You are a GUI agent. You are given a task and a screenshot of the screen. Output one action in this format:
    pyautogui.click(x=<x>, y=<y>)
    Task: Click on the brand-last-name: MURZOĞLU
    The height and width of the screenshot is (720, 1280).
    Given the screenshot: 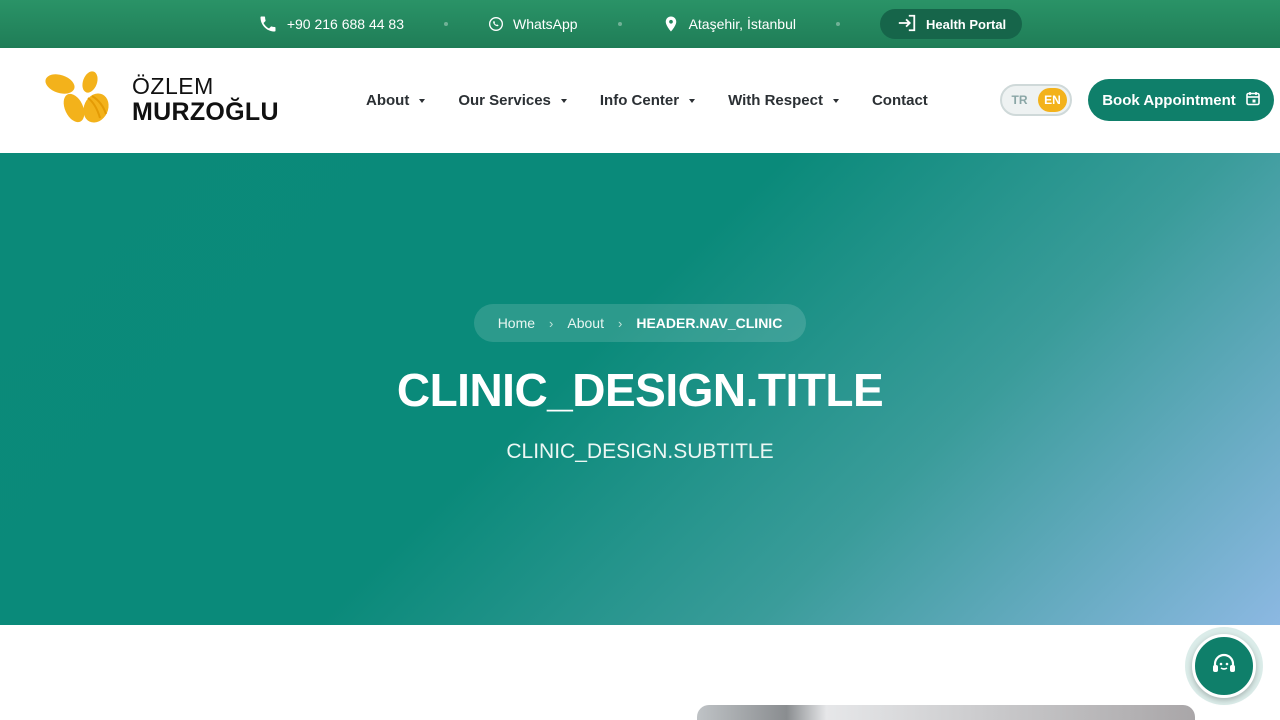 What is the action you would take?
    pyautogui.click(x=205, y=112)
    